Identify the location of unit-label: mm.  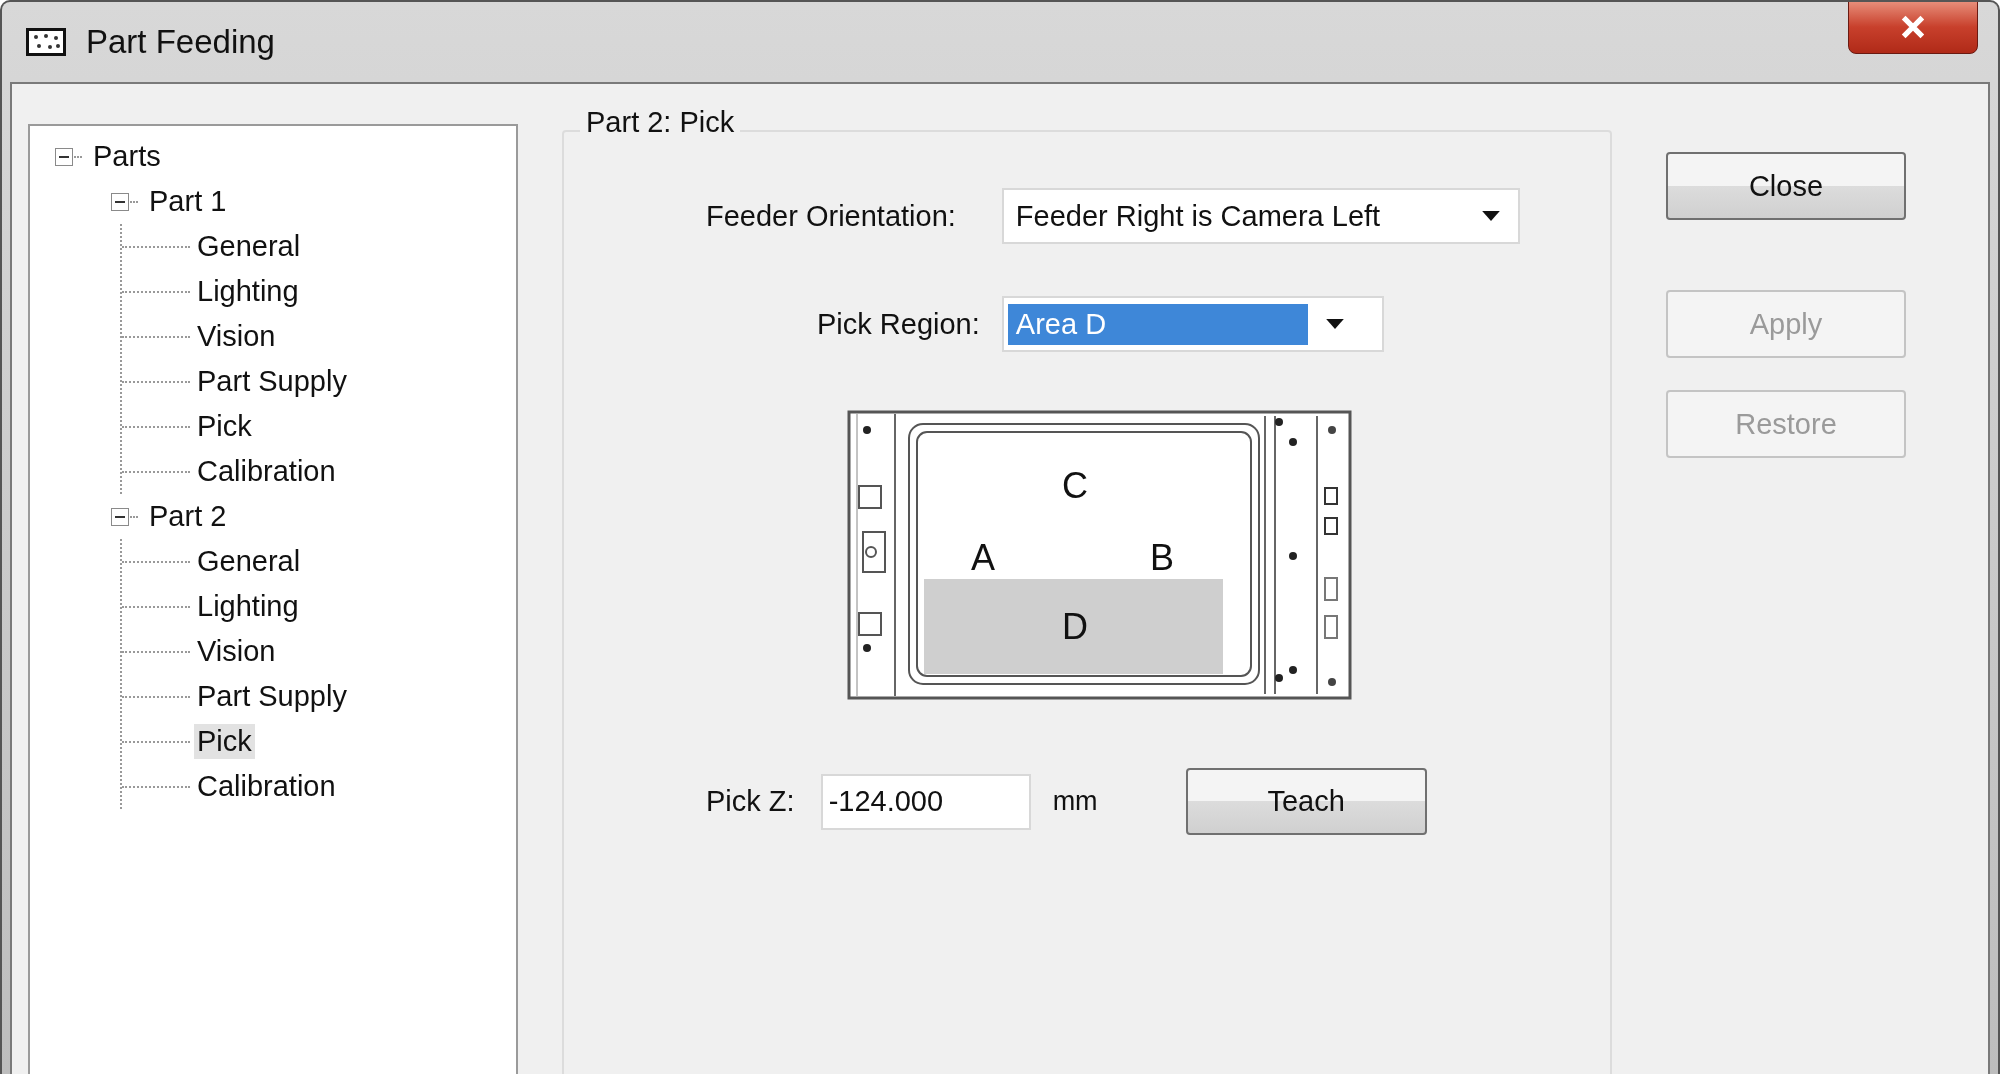
(1075, 801).